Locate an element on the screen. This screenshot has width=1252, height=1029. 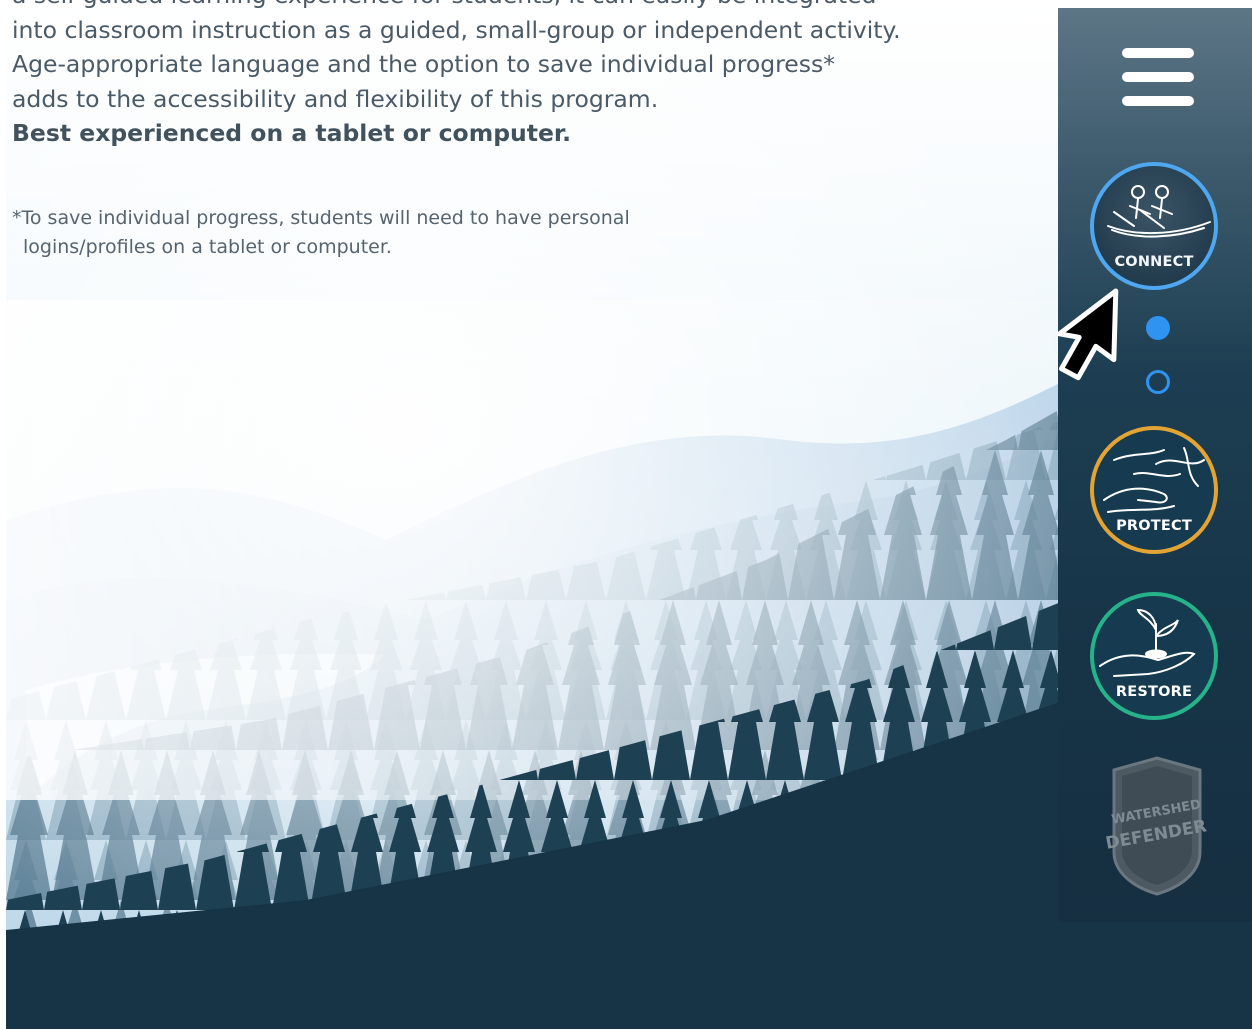
shield-icon: WATERSHED DEFENDER is located at coordinates (1156, 826).